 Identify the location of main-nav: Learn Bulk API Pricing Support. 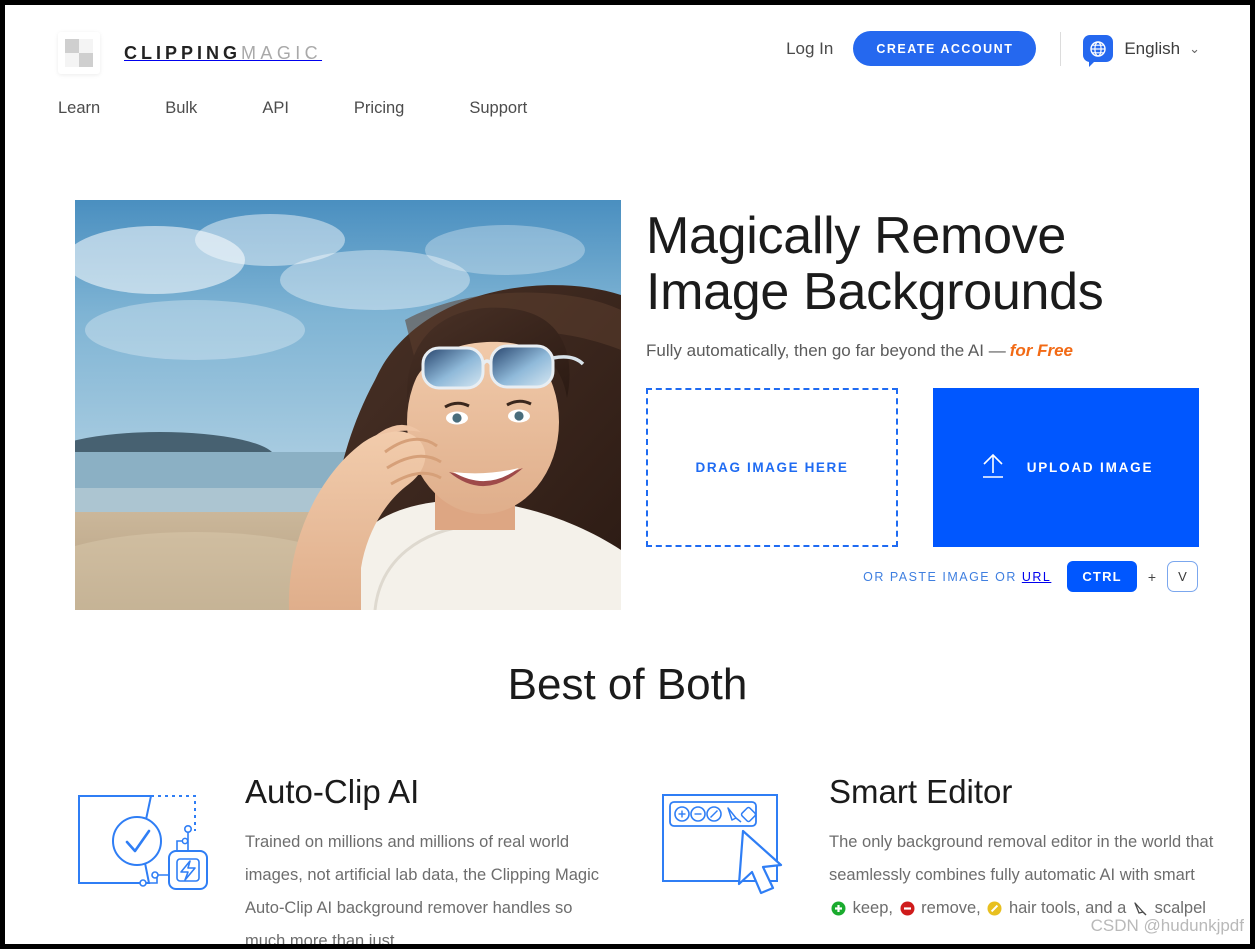
(292, 108).